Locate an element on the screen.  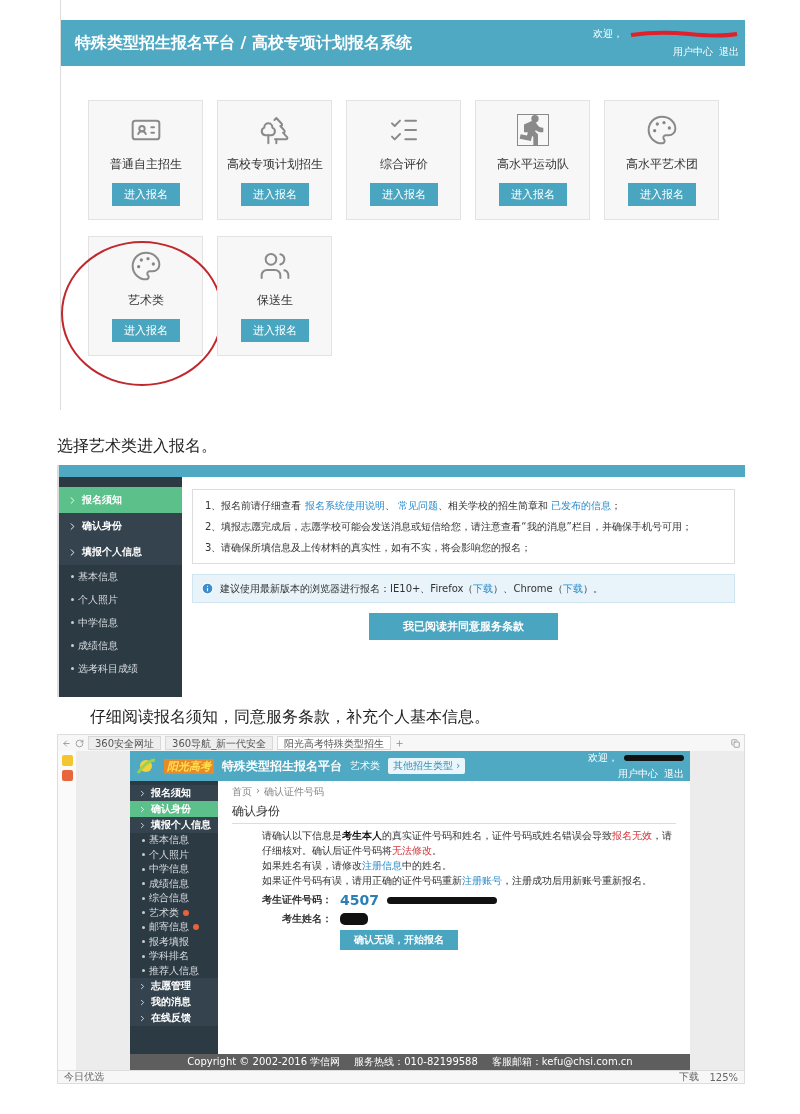
breadcrumb-item: › is located at coordinates (258, 791).